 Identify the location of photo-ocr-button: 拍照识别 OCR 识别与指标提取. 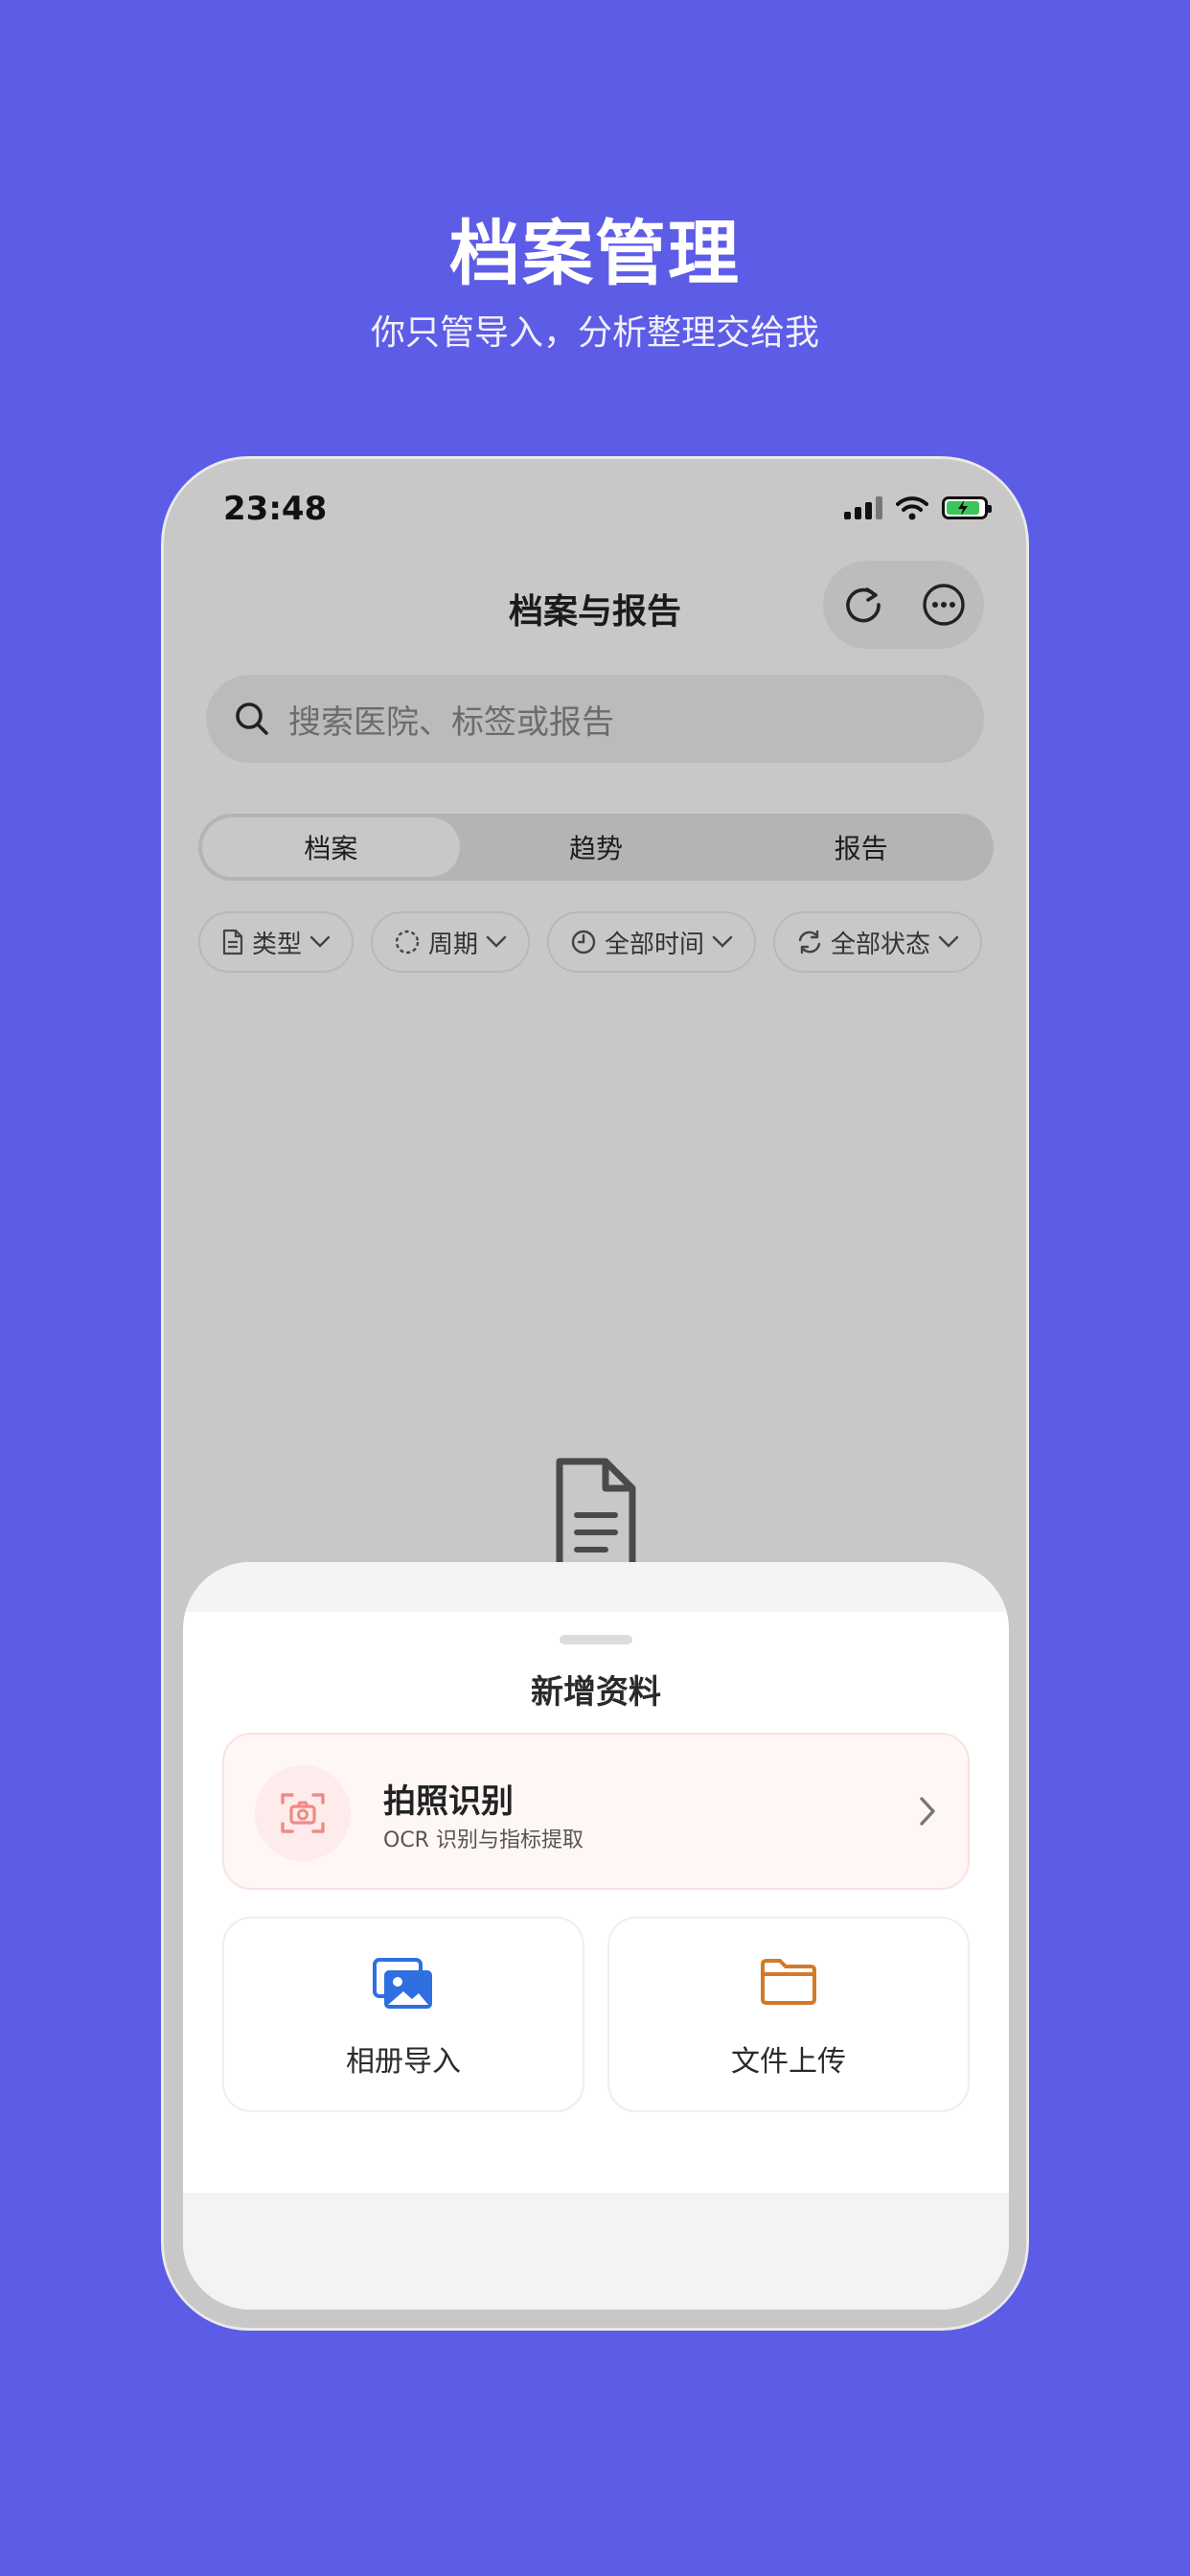
(596, 1811).